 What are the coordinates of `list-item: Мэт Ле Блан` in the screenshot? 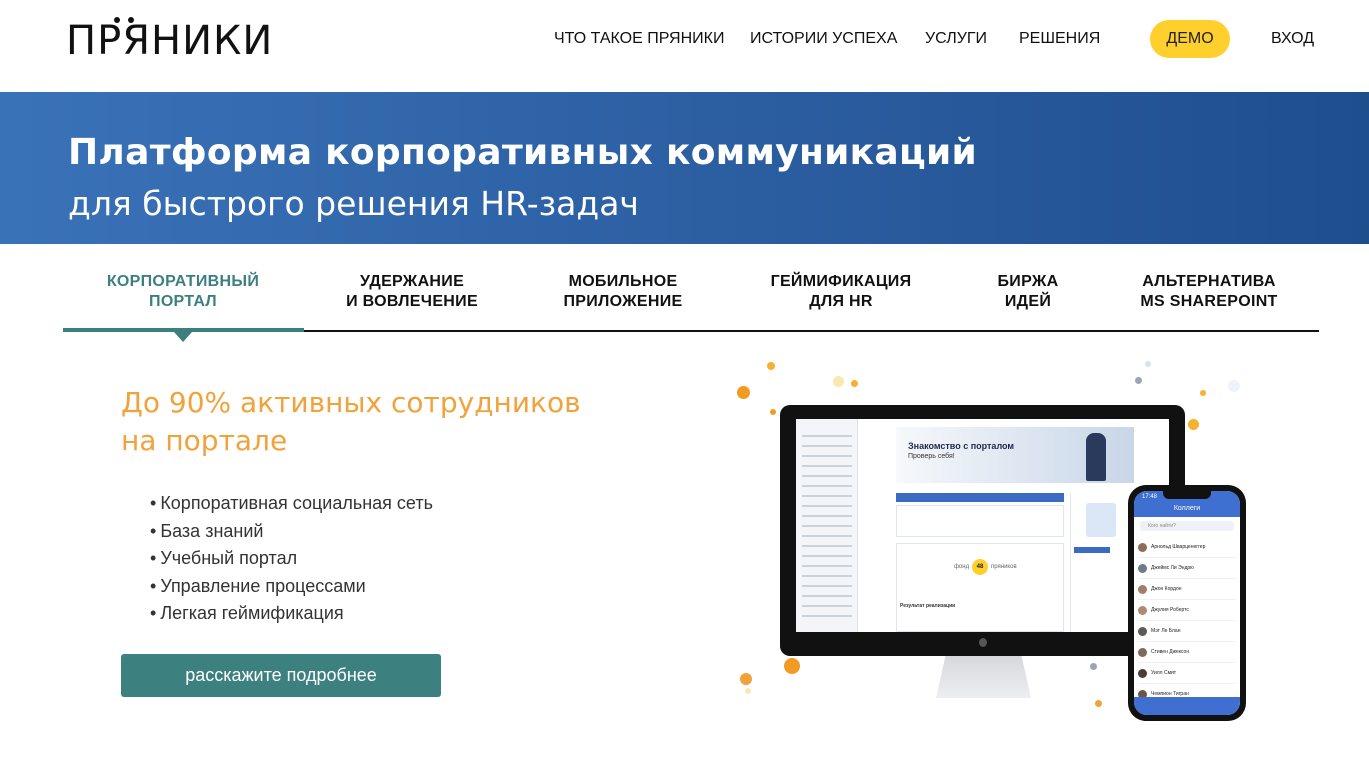 It's located at (1187, 631).